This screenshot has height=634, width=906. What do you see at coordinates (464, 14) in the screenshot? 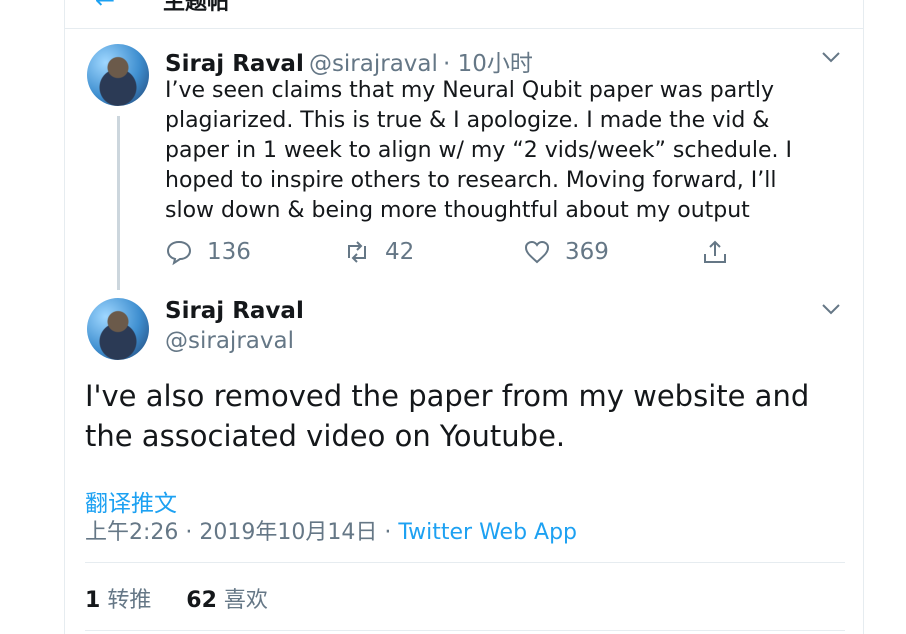
I see `header-bar: ← 主题帖` at bounding box center [464, 14].